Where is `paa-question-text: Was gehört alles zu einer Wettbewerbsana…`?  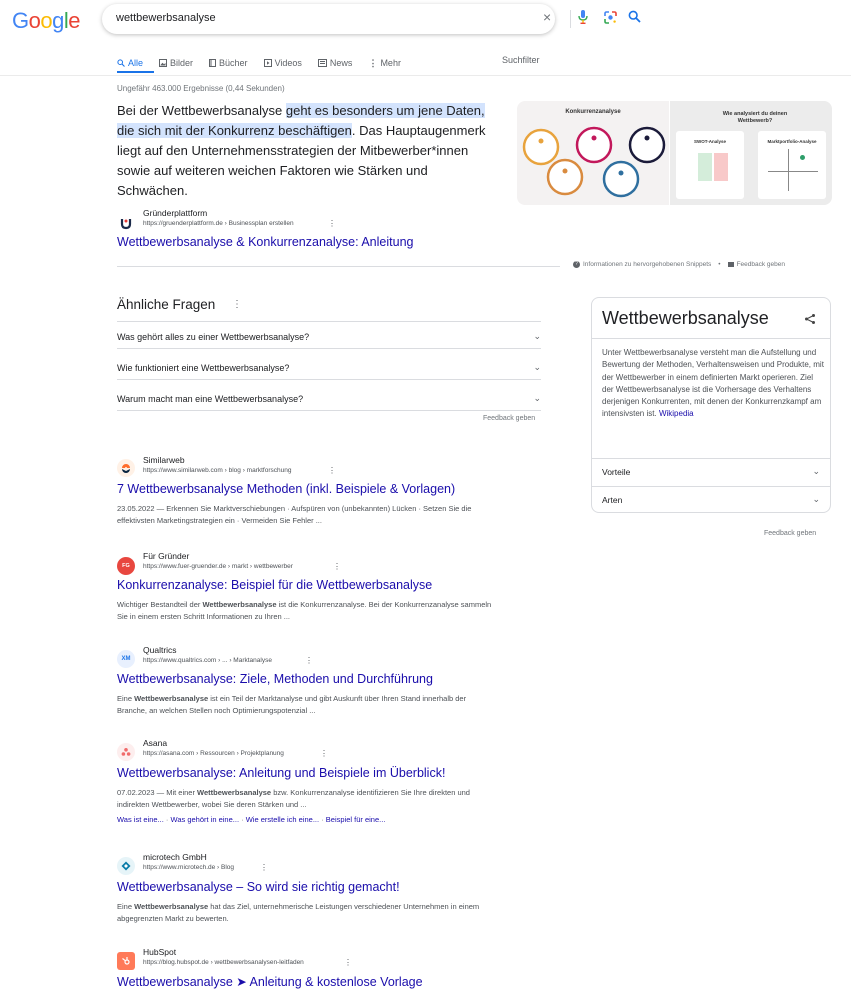
paa-question-text: Was gehört alles zu einer Wettbewerbsana… is located at coordinates (213, 336).